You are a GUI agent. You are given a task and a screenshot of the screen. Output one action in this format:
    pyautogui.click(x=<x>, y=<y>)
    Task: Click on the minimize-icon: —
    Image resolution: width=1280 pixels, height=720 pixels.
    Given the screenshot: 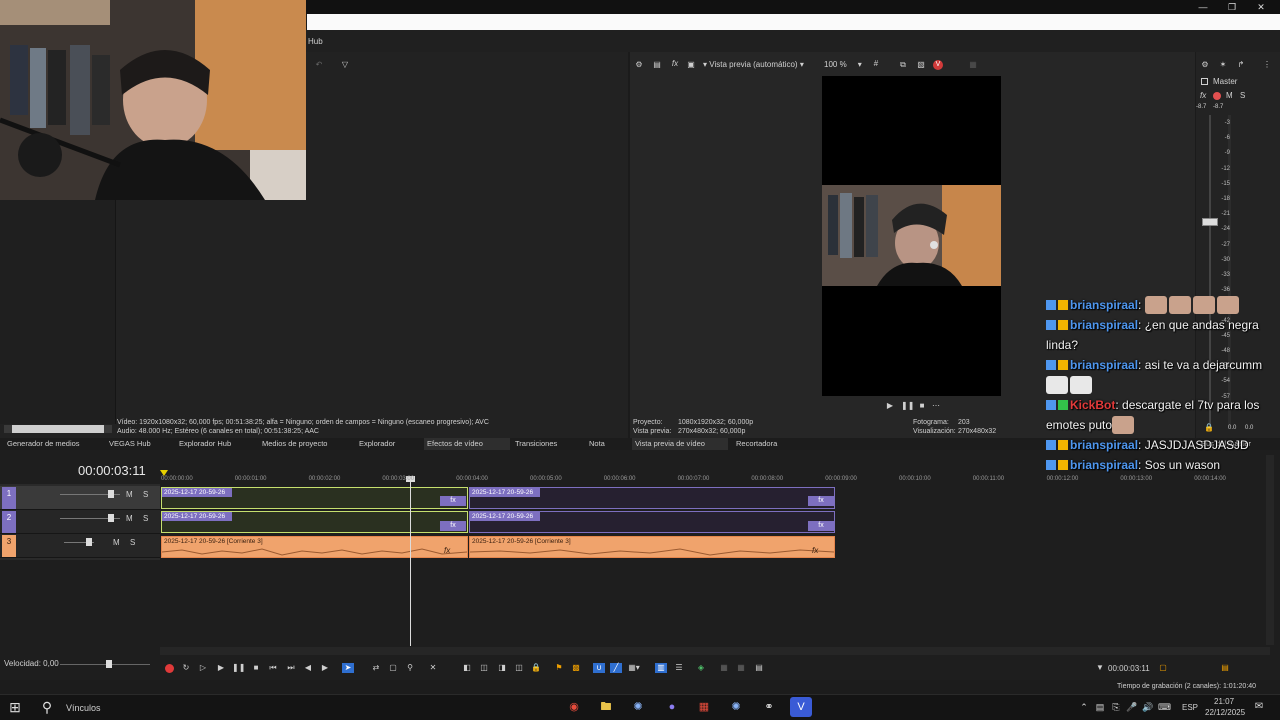 What is the action you would take?
    pyautogui.click(x=1203, y=7)
    